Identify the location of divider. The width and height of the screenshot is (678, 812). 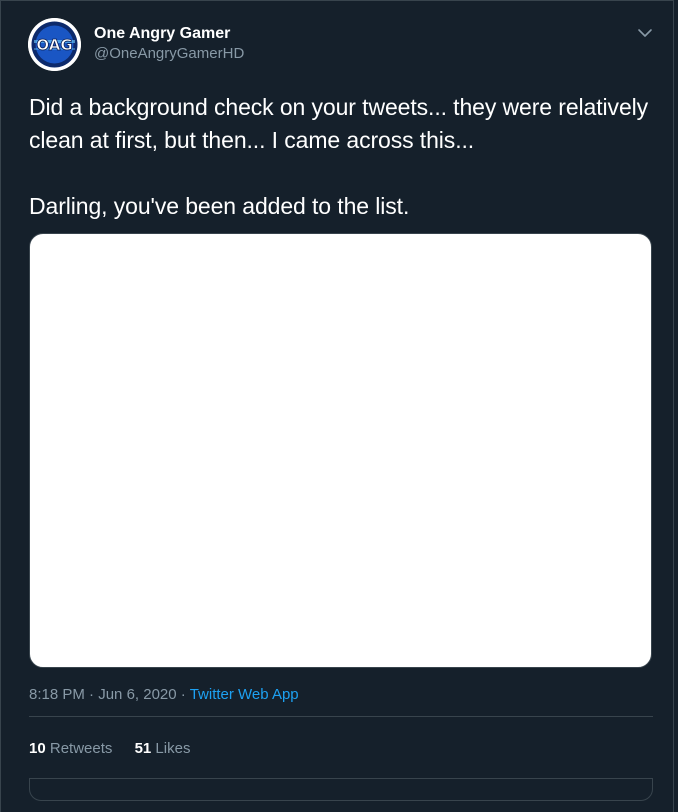
(341, 716).